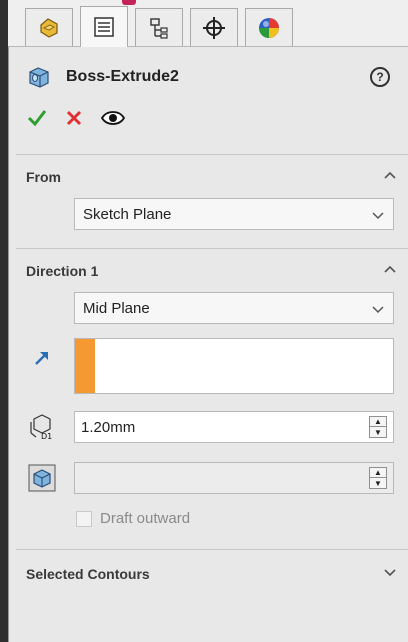 The width and height of the screenshot is (408, 642). I want to click on direction-arrow-icon, so click(41, 358).